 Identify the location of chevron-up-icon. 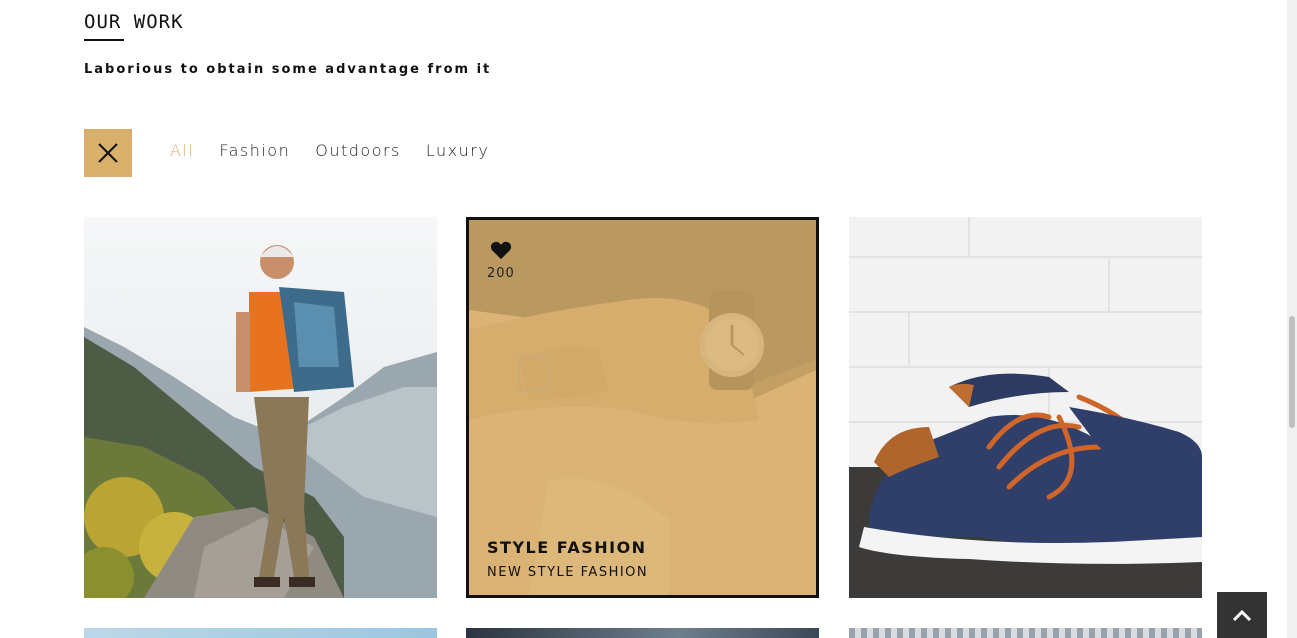
(1242, 615).